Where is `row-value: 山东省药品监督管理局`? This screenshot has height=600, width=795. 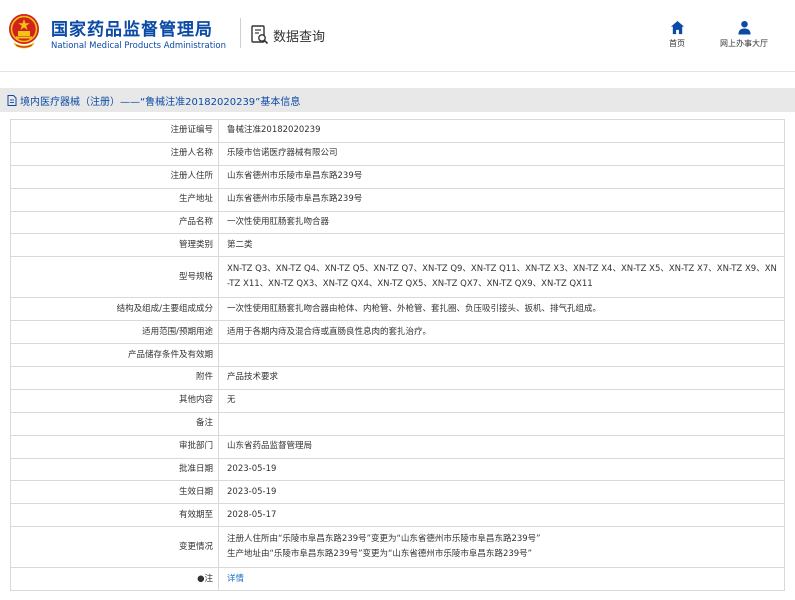 row-value: 山东省药品监督管理局 is located at coordinates (501, 446).